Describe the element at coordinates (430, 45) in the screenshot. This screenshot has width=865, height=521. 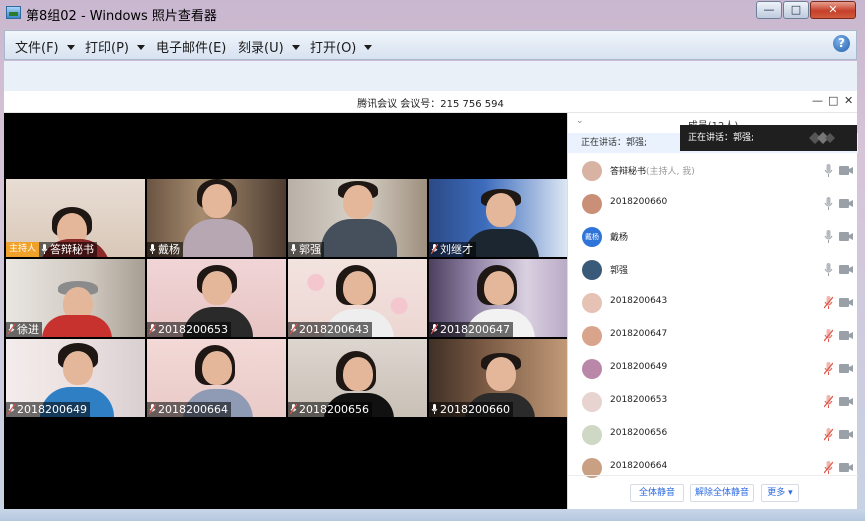
I see `menu-bar: 文件(F) 打印(P) 电子邮件(E) 刻录(U) 打开(O) ?` at that location.